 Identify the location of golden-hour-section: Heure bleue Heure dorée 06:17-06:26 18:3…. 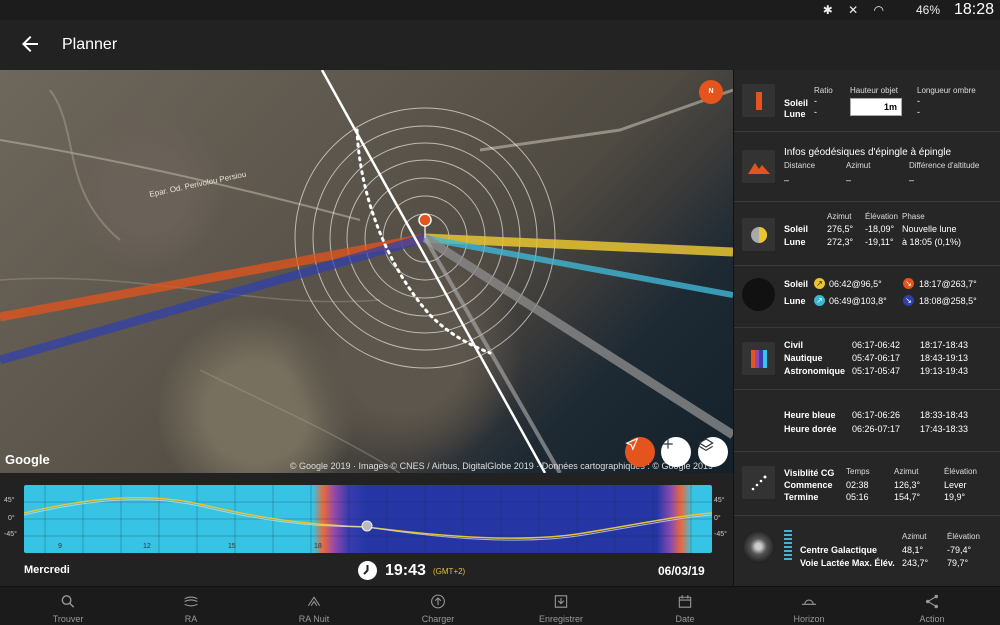
(867, 421).